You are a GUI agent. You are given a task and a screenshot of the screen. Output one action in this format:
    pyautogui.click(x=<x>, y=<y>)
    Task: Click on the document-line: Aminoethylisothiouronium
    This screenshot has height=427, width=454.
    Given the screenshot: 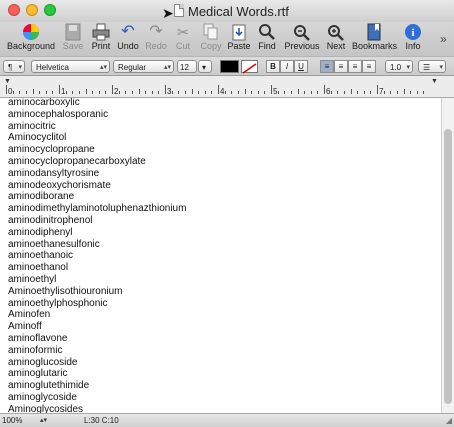 What is the action you would take?
    pyautogui.click(x=97, y=292)
    